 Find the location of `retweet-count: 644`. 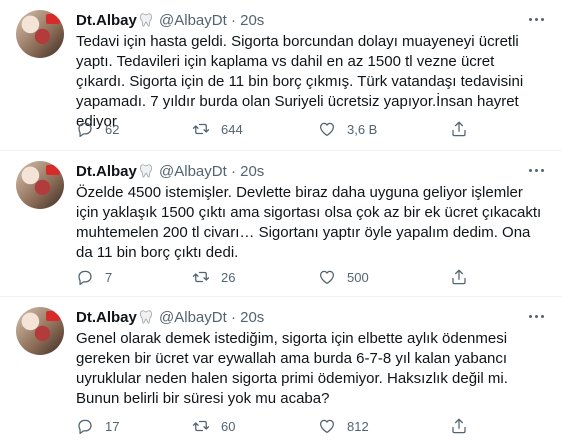

retweet-count: 644 is located at coordinates (232, 129).